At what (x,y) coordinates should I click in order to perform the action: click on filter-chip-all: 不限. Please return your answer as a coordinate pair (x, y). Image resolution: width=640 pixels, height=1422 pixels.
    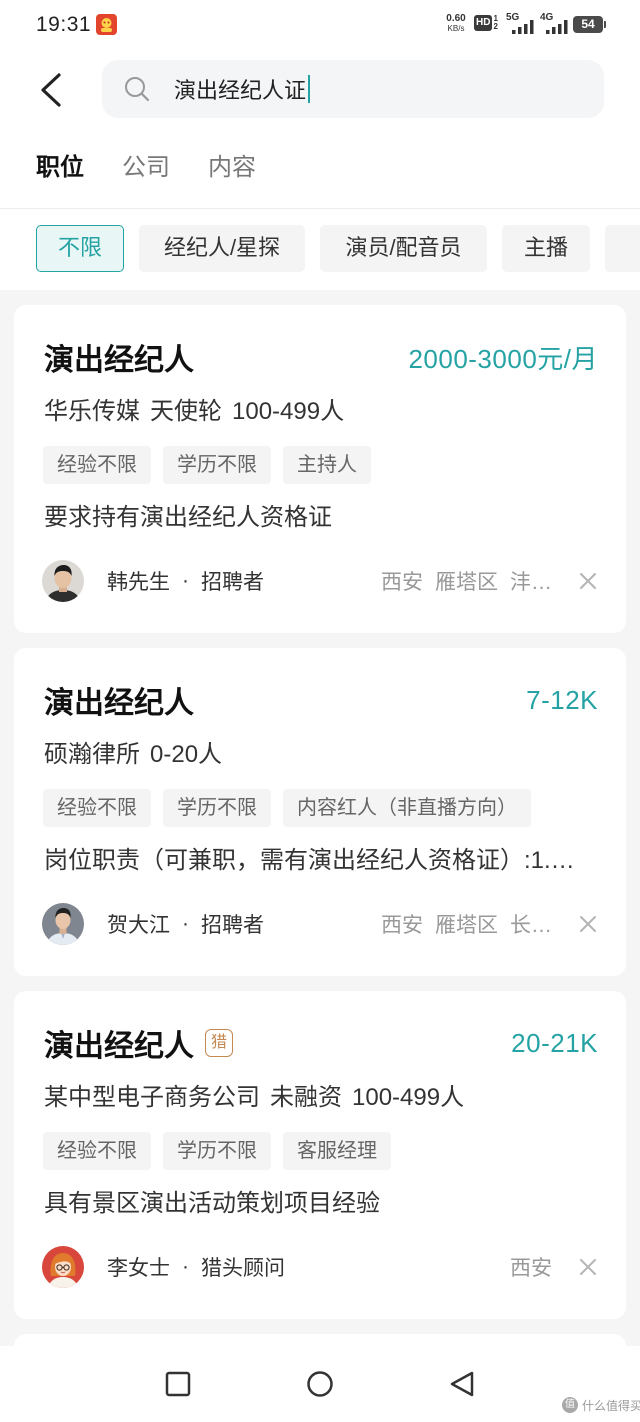
    Looking at the image, I should click on (80, 248).